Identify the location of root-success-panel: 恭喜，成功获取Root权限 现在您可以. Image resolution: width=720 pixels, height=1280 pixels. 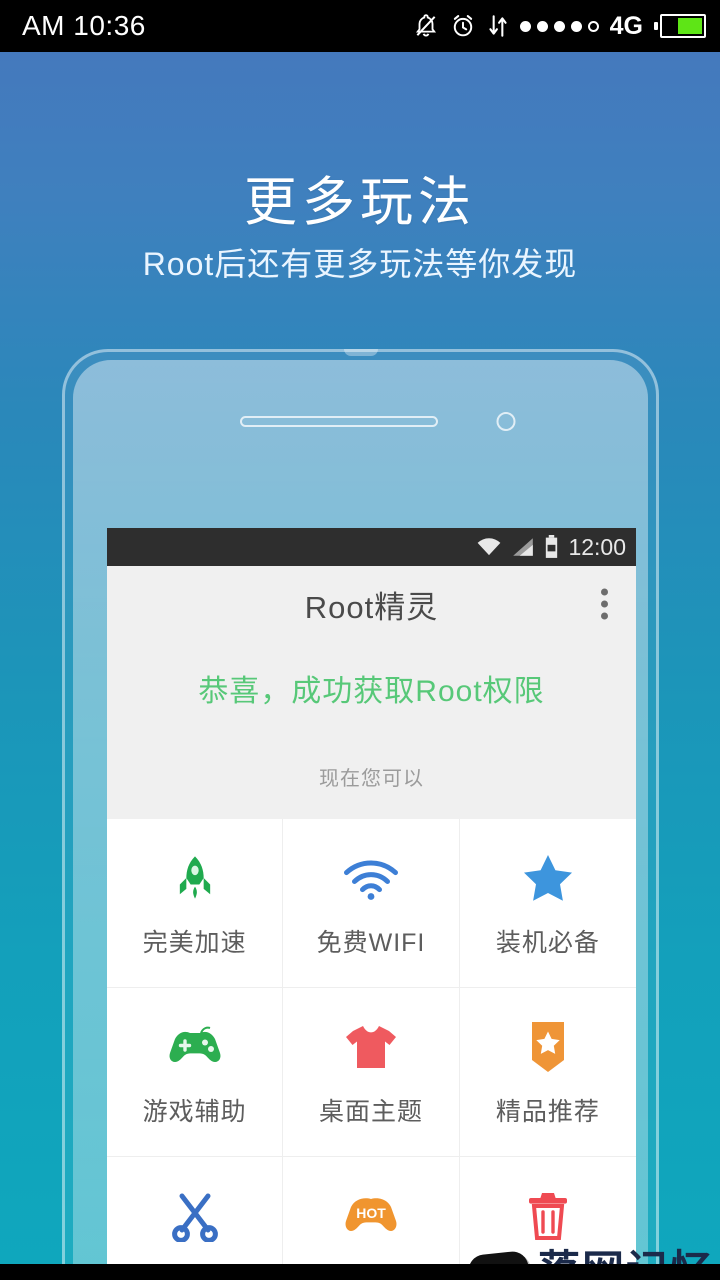
(371, 730).